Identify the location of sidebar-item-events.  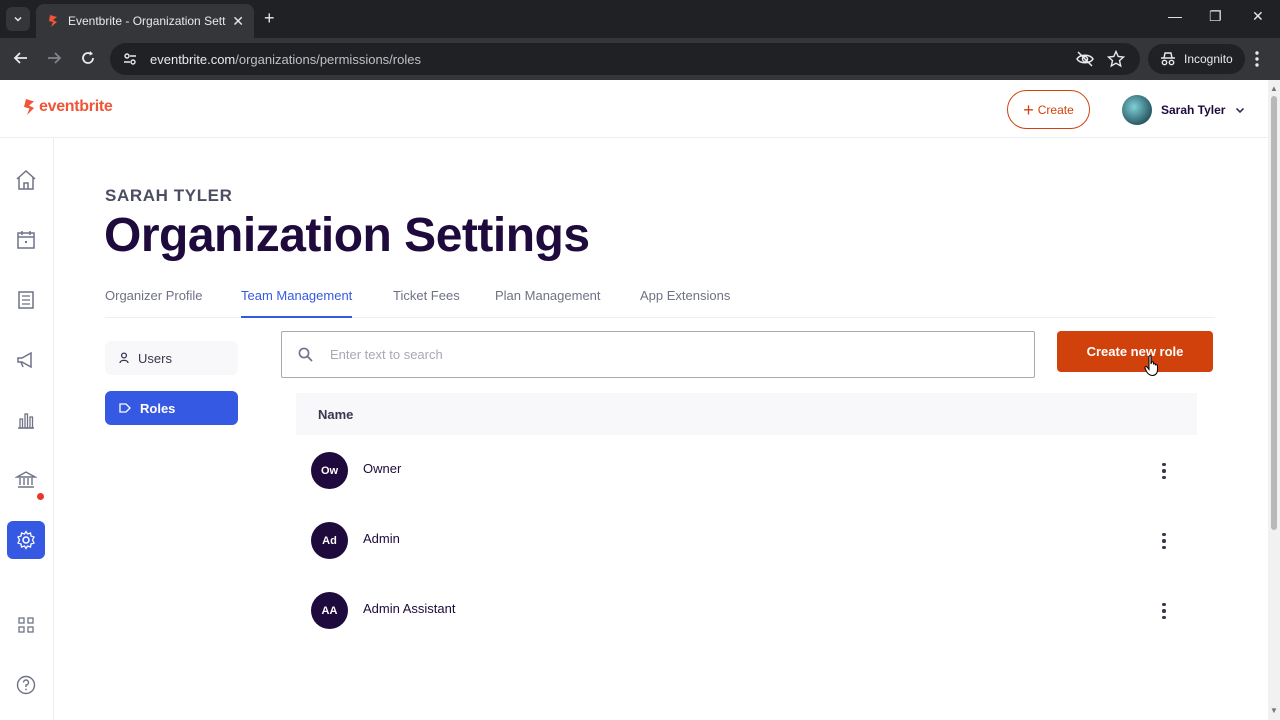
(26, 240).